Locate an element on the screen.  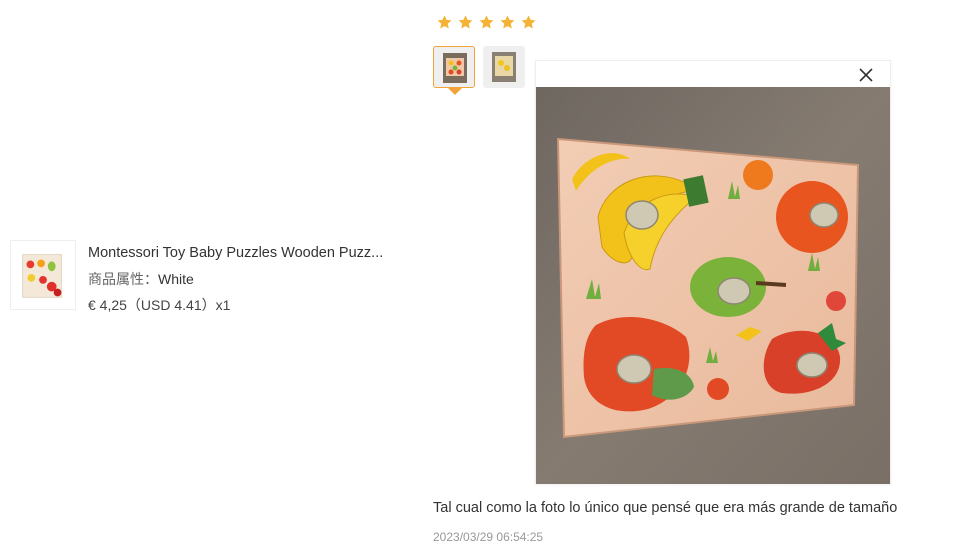
rating-stars is located at coordinates (486, 22).